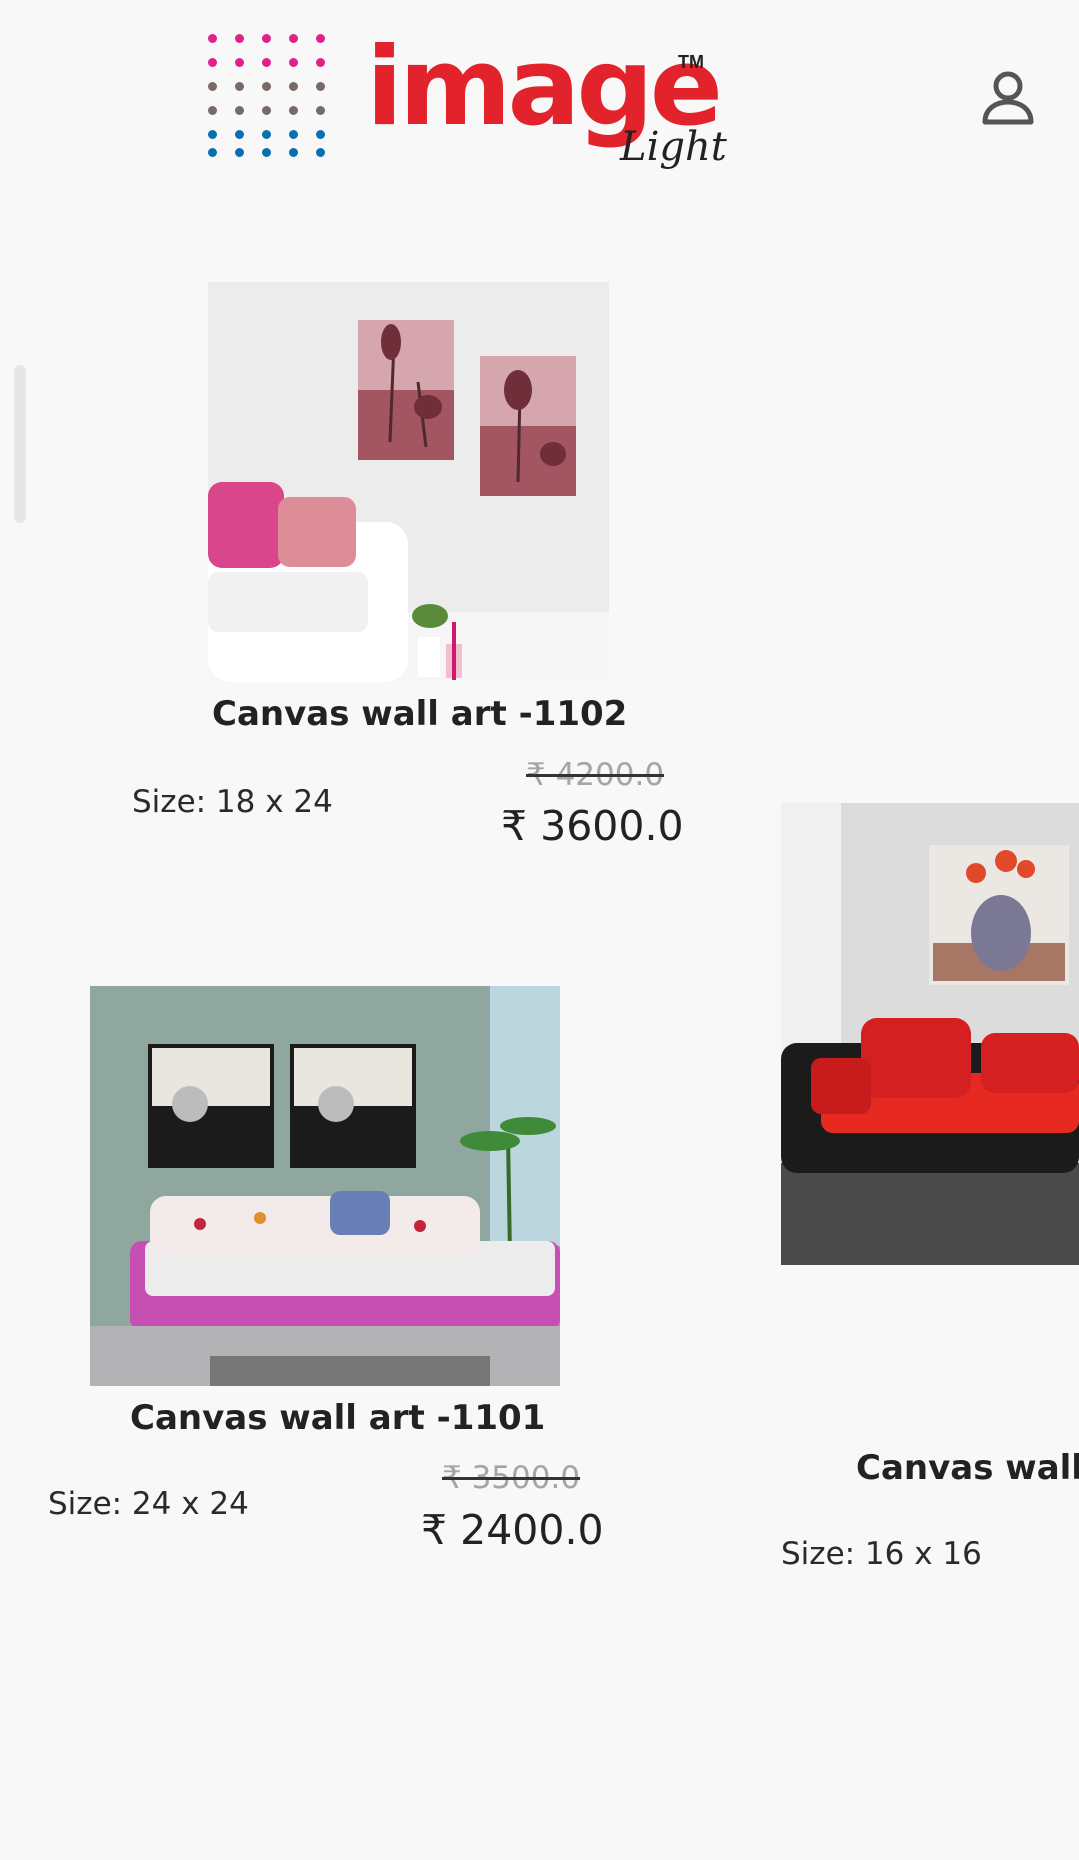 The width and height of the screenshot is (1079, 1860). Describe the element at coordinates (512, 1530) in the screenshot. I see `product-price: ₹ 2400.0` at that location.